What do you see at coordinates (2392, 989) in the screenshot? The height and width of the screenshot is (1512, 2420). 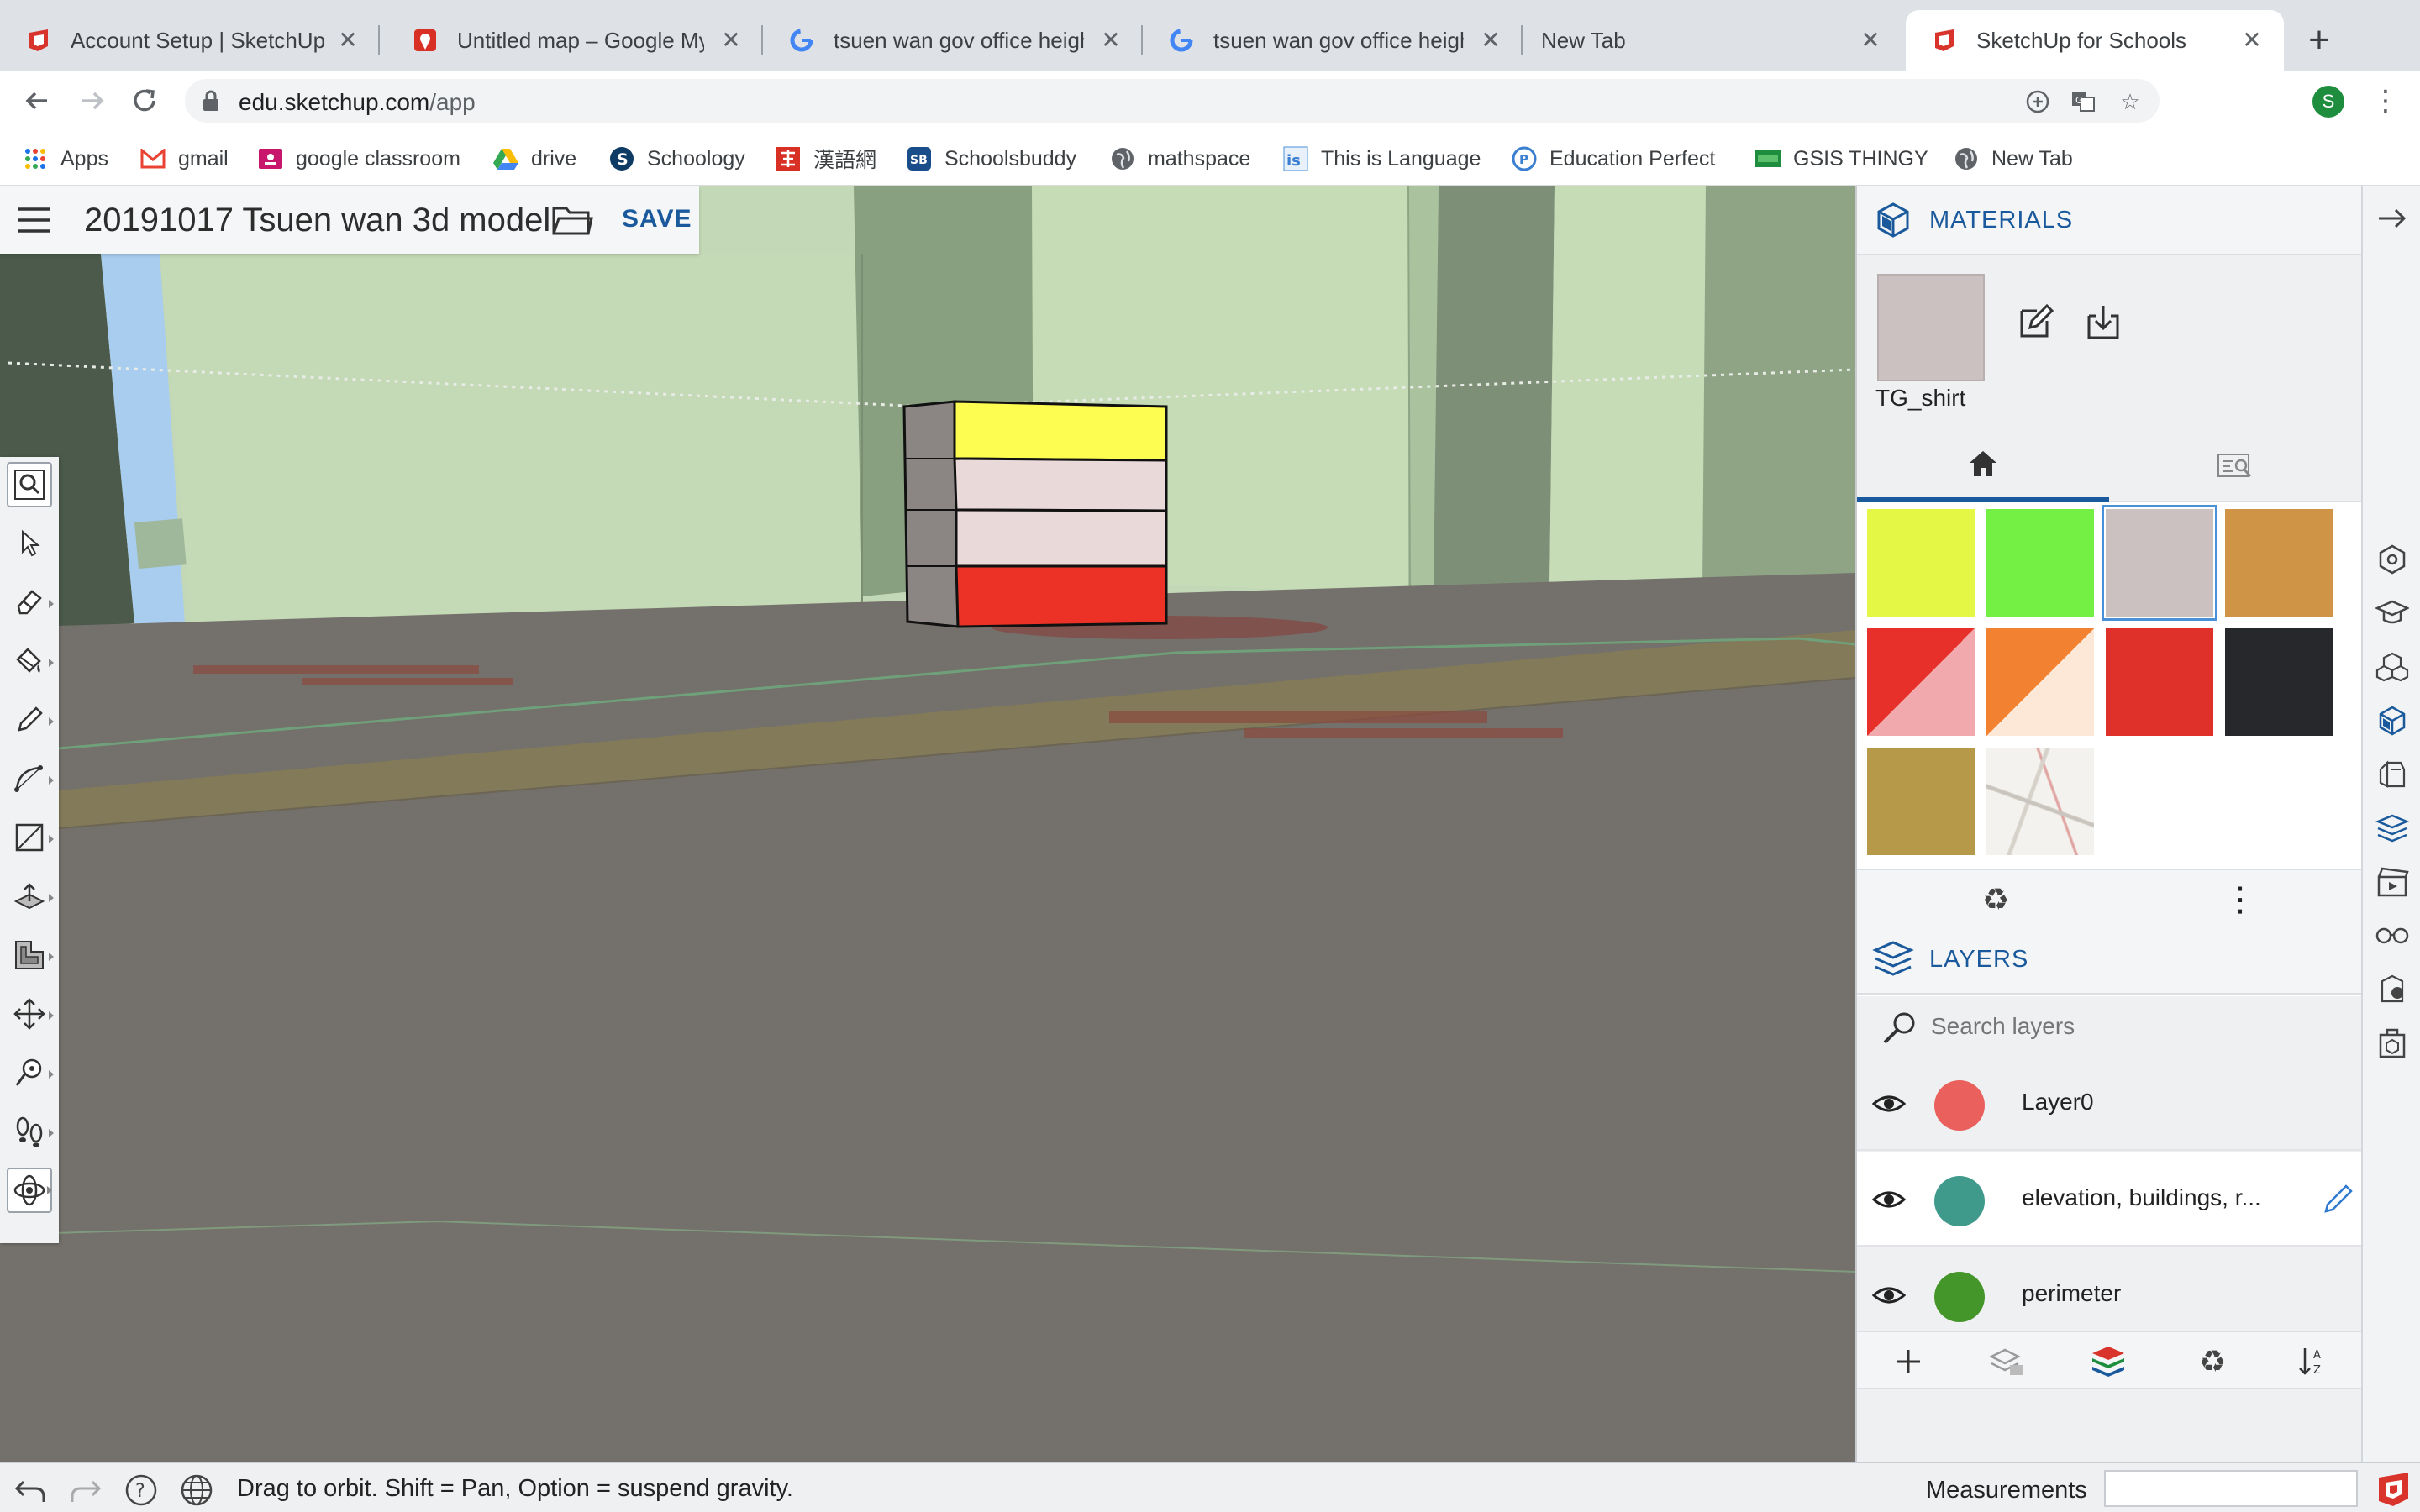 I see `solar-shadows-icon` at bounding box center [2392, 989].